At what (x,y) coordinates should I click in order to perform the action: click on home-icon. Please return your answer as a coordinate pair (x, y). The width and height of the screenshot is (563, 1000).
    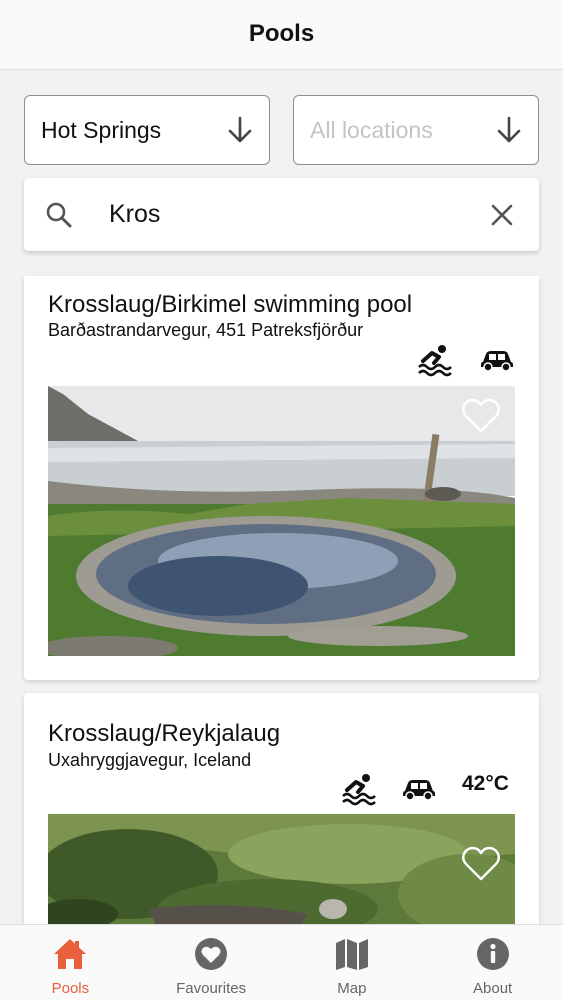
    Looking at the image, I should click on (70, 954).